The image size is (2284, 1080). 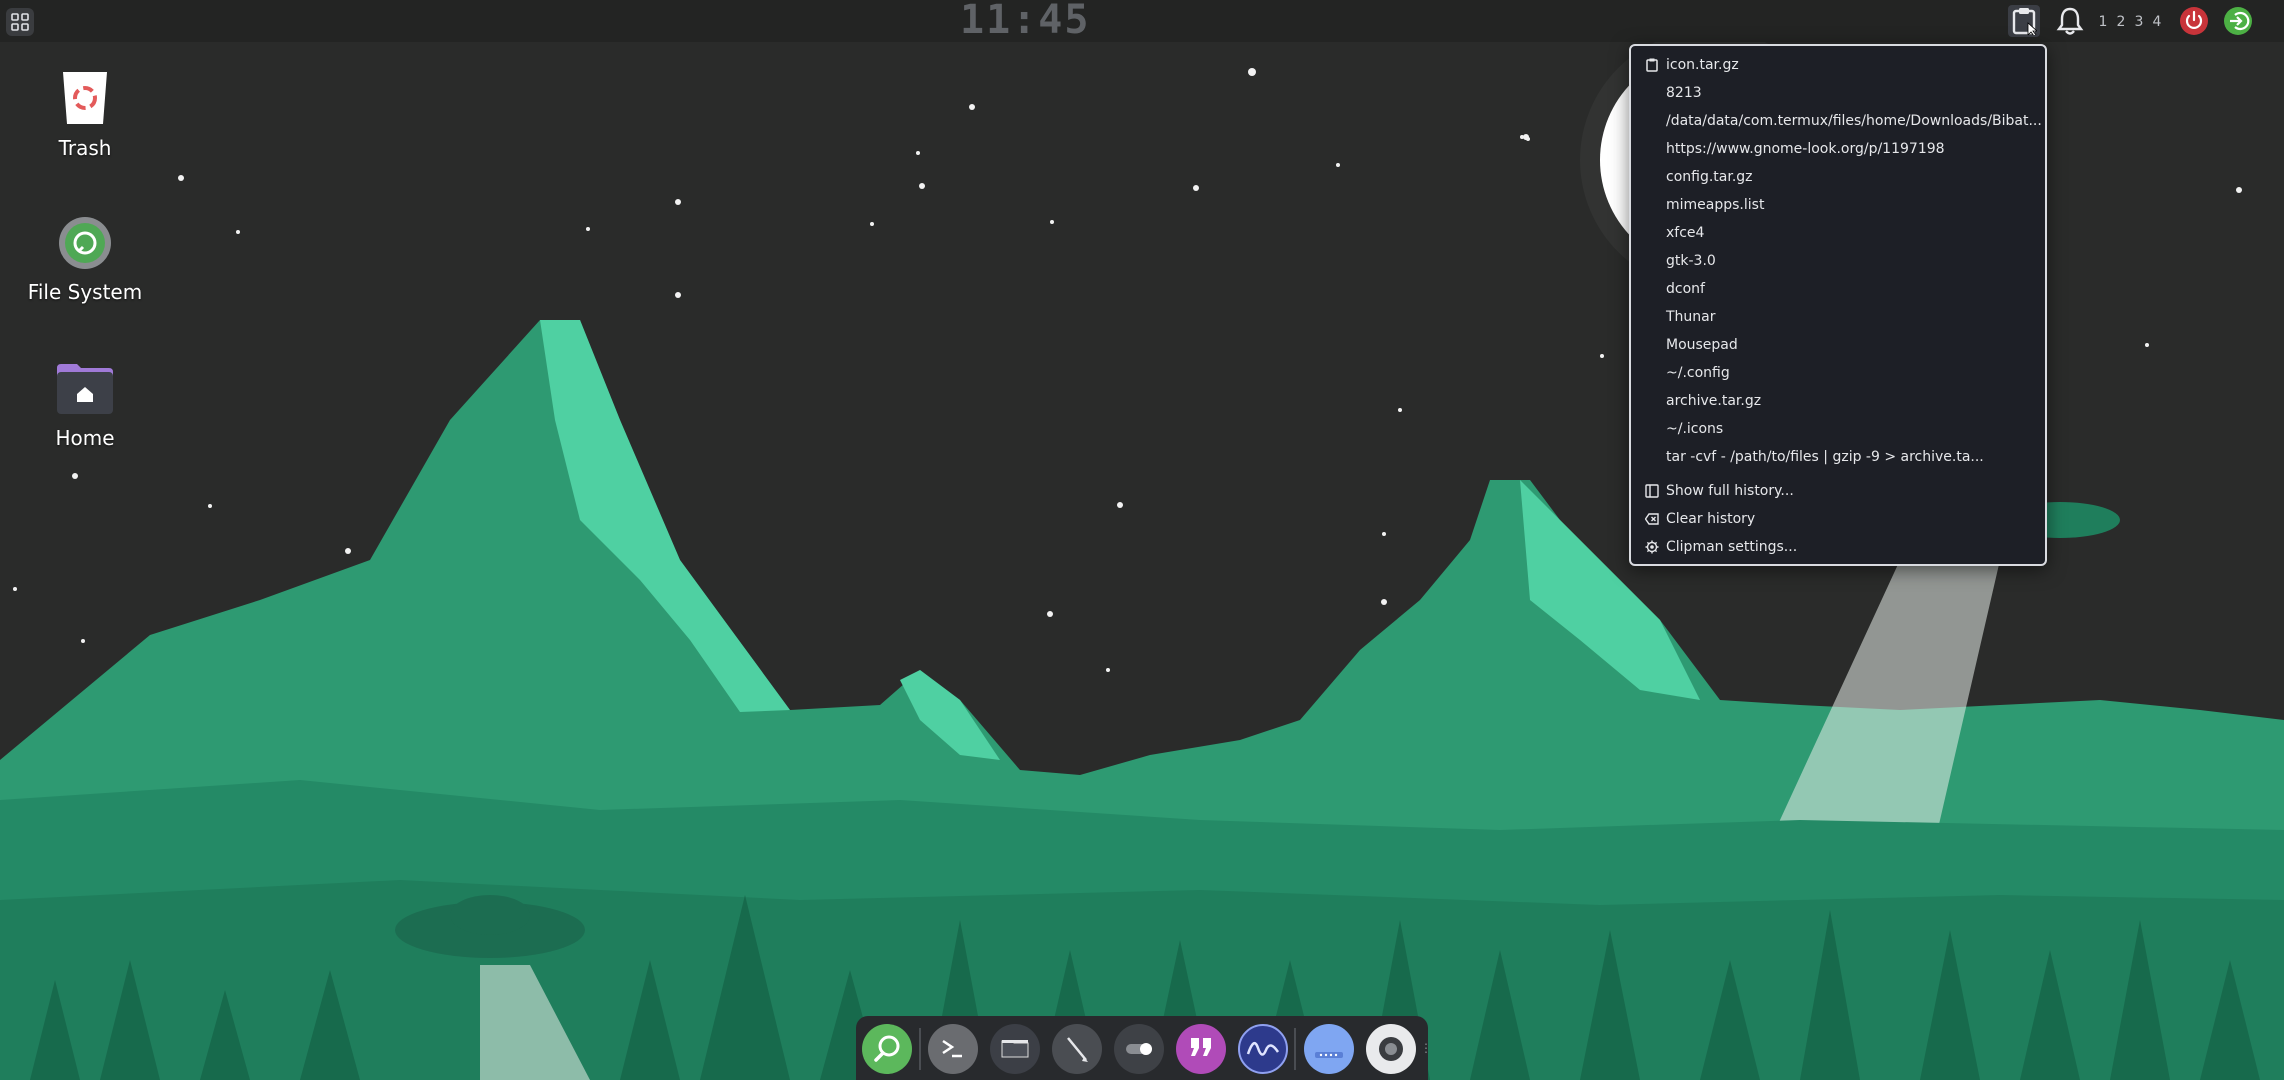 I want to click on system-monitor-icon, so click(x=1263, y=1048).